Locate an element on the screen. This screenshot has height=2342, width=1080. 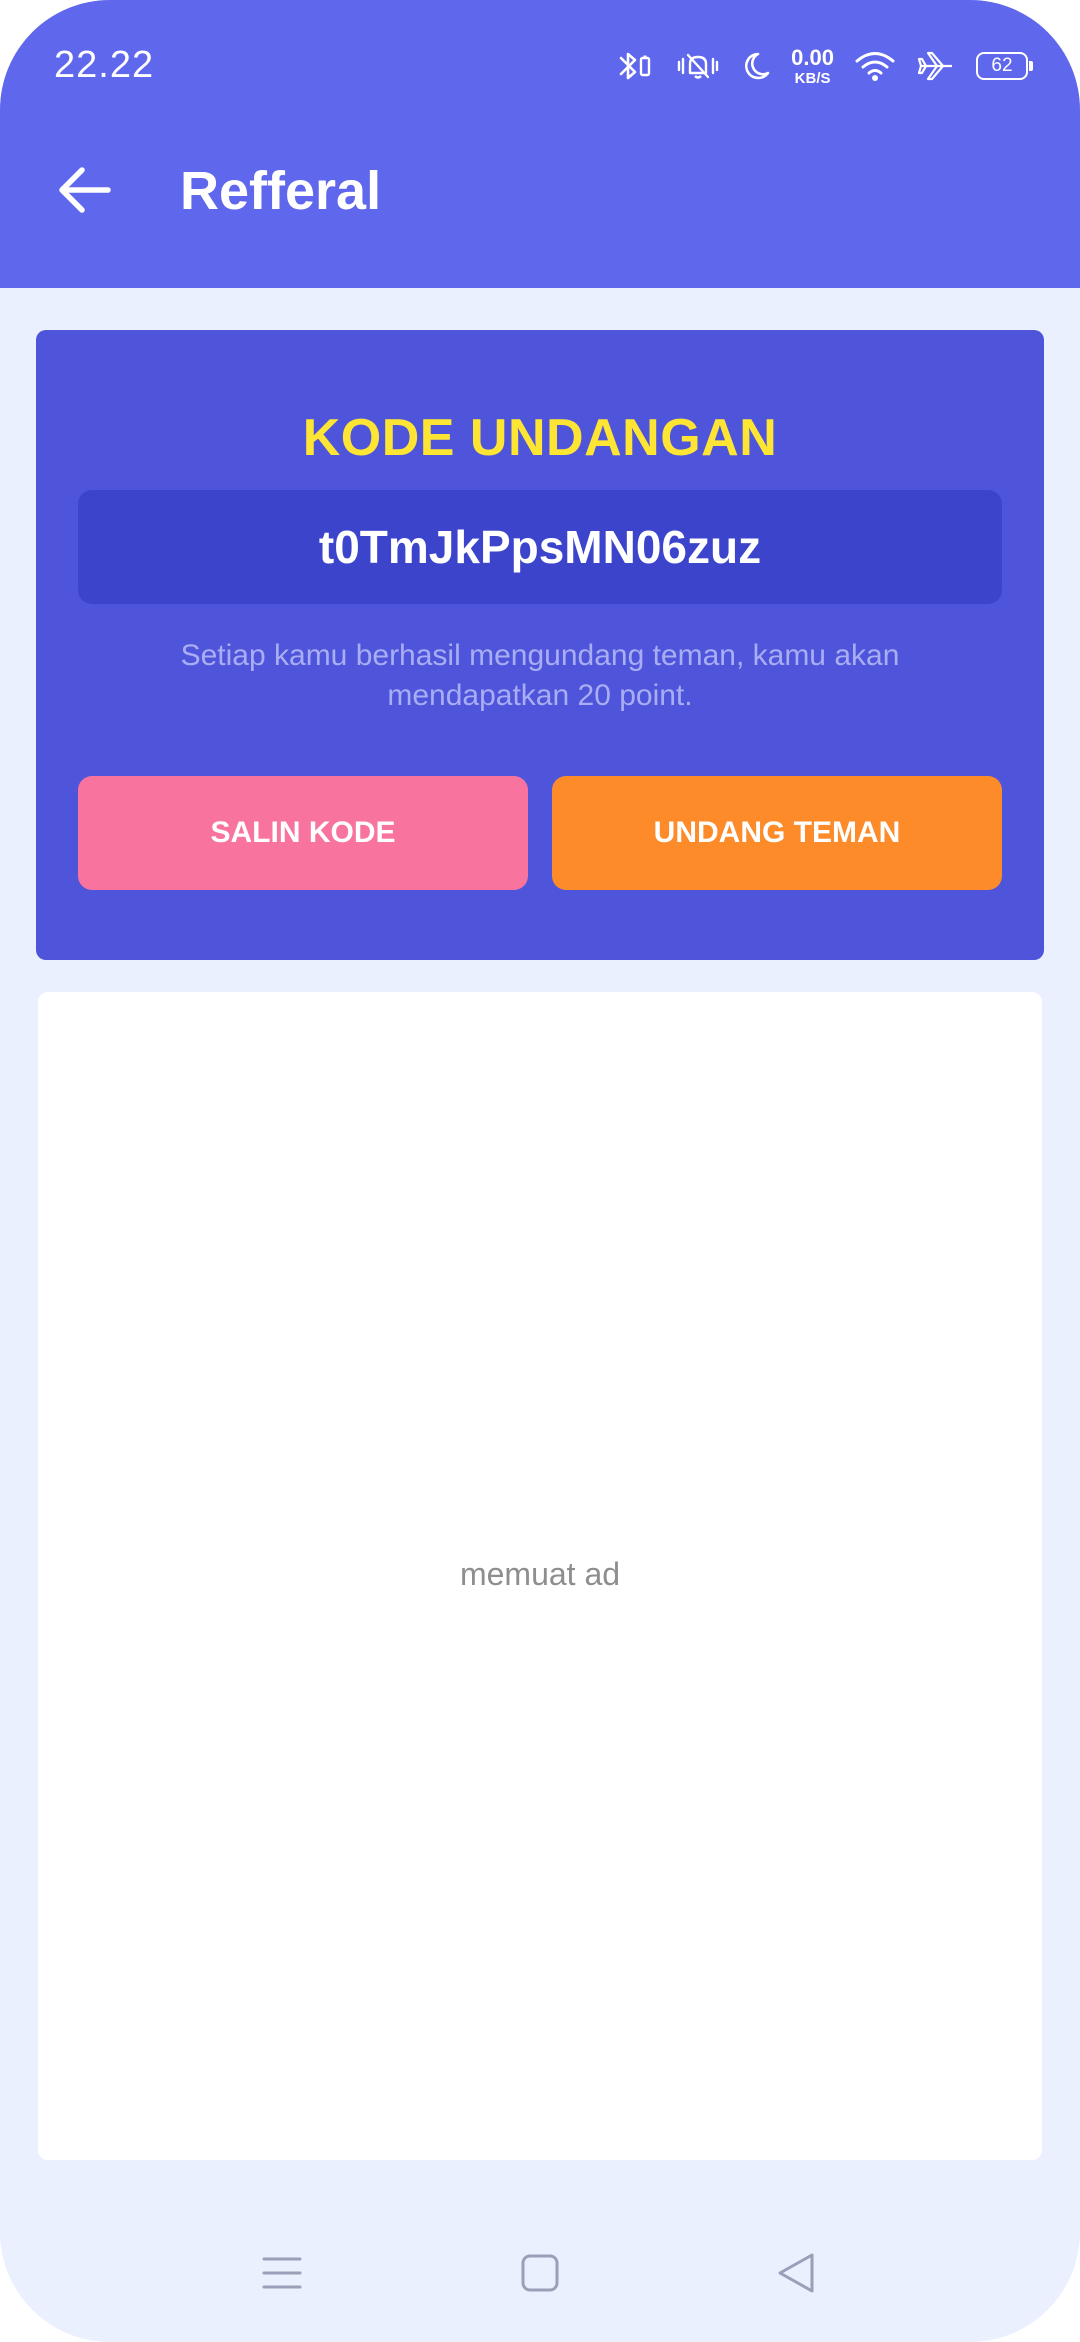
vibrate-icon is located at coordinates (698, 66).